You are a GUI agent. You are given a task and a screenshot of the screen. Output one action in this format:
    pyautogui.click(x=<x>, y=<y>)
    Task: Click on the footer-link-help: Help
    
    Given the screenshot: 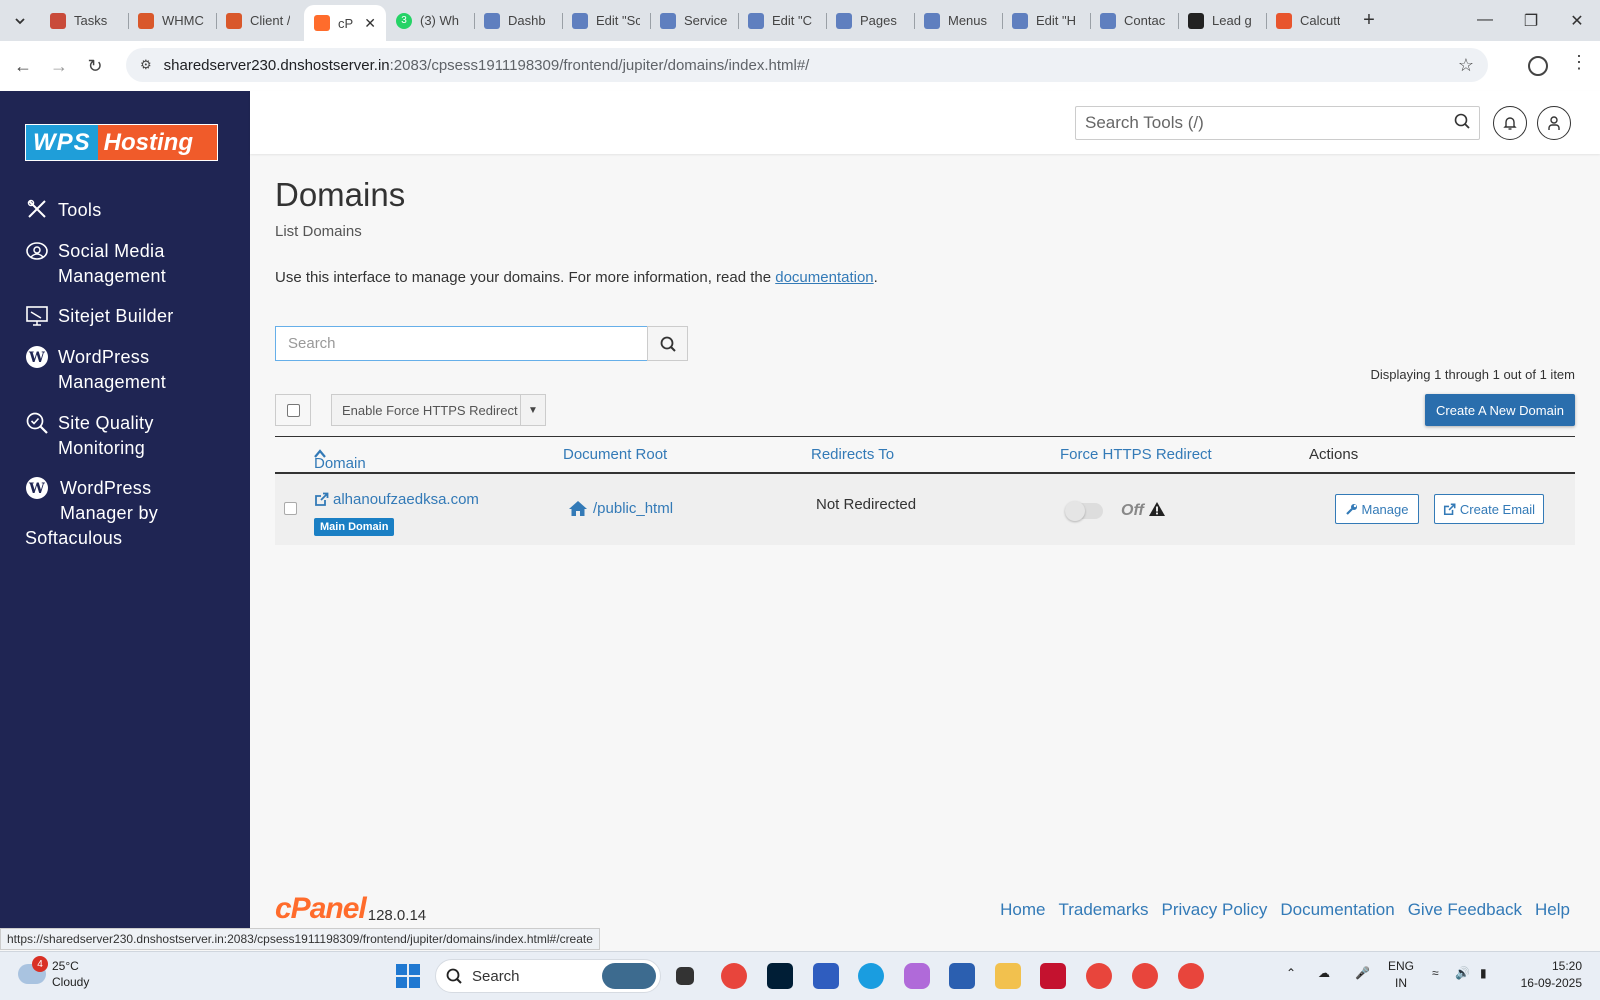 What is the action you would take?
    pyautogui.click(x=1552, y=910)
    